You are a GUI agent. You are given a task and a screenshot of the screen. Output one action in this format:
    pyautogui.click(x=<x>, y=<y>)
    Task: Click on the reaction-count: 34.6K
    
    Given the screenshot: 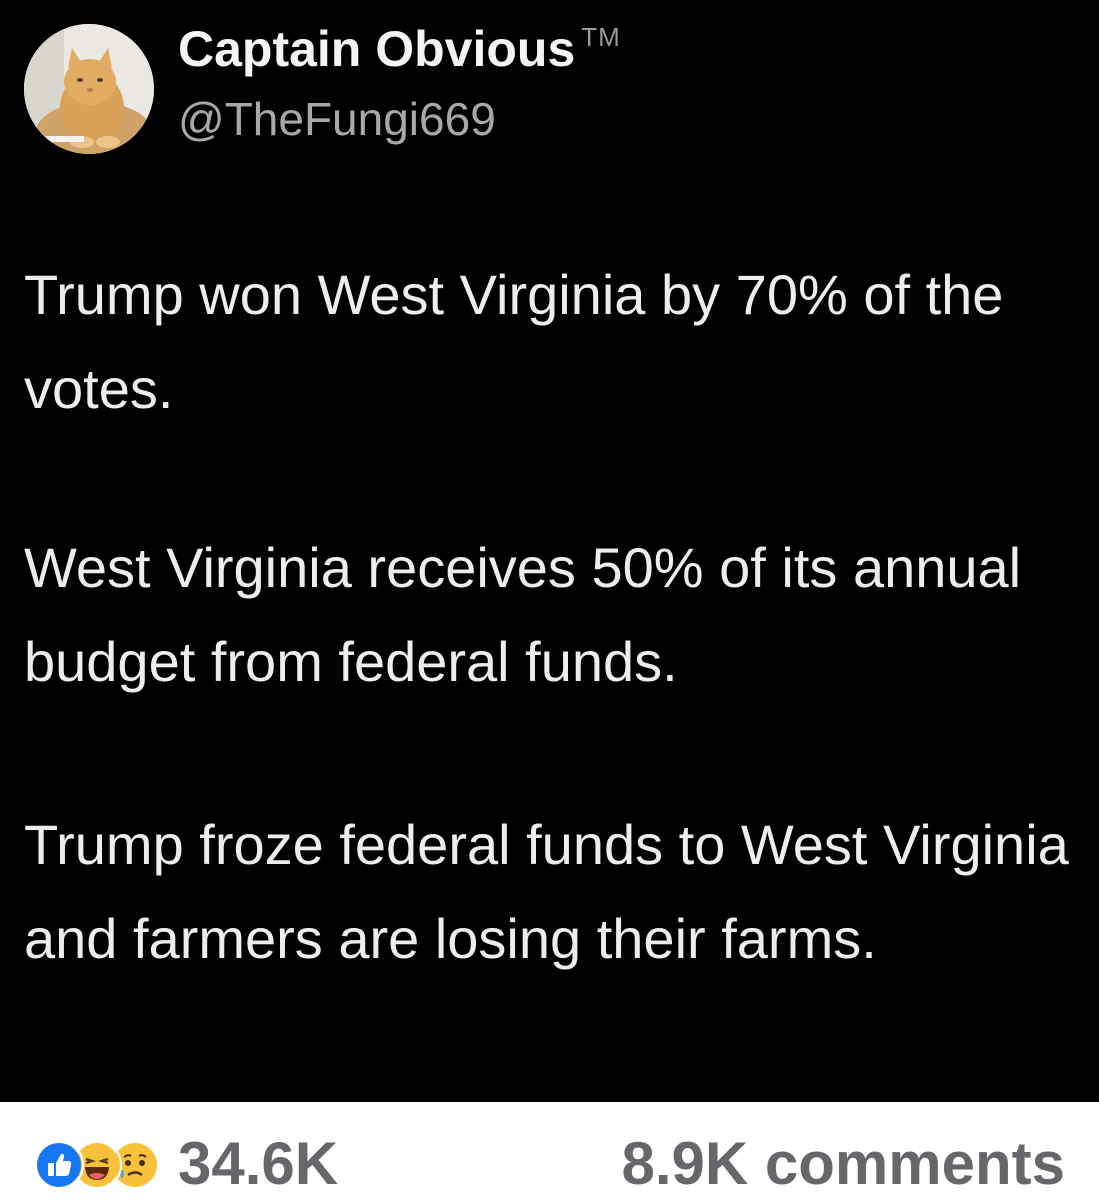 What is the action you would take?
    pyautogui.click(x=258, y=1163)
    